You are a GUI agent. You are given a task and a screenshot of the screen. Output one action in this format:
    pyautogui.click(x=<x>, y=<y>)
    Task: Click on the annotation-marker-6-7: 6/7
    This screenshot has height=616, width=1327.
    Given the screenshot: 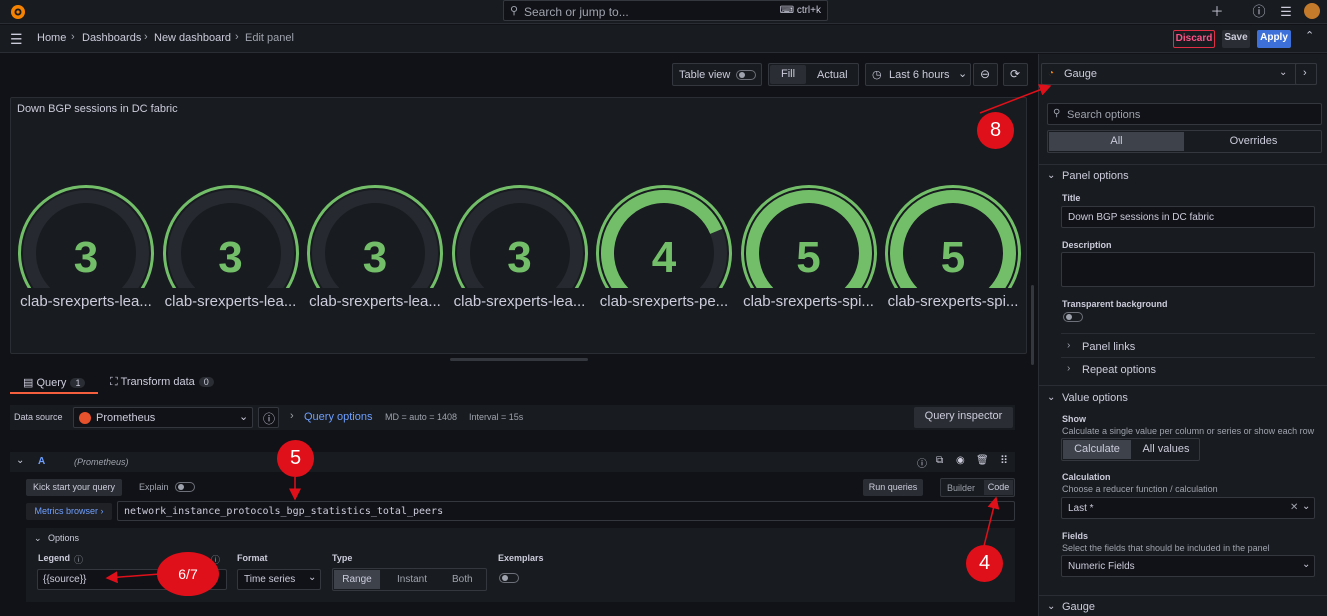 What is the action you would take?
    pyautogui.click(x=188, y=574)
    